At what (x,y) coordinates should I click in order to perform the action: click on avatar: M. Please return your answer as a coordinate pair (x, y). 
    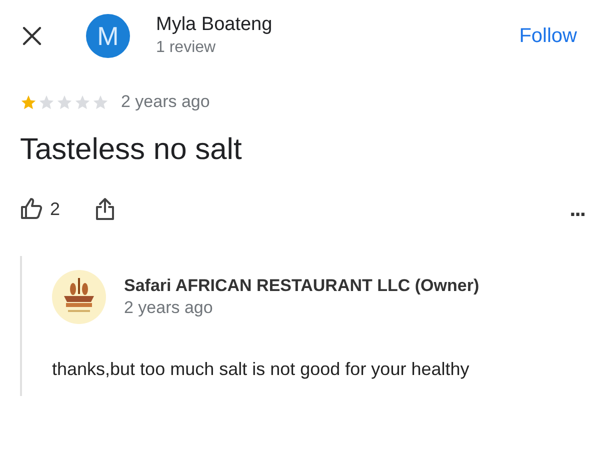
    Looking at the image, I should click on (108, 36).